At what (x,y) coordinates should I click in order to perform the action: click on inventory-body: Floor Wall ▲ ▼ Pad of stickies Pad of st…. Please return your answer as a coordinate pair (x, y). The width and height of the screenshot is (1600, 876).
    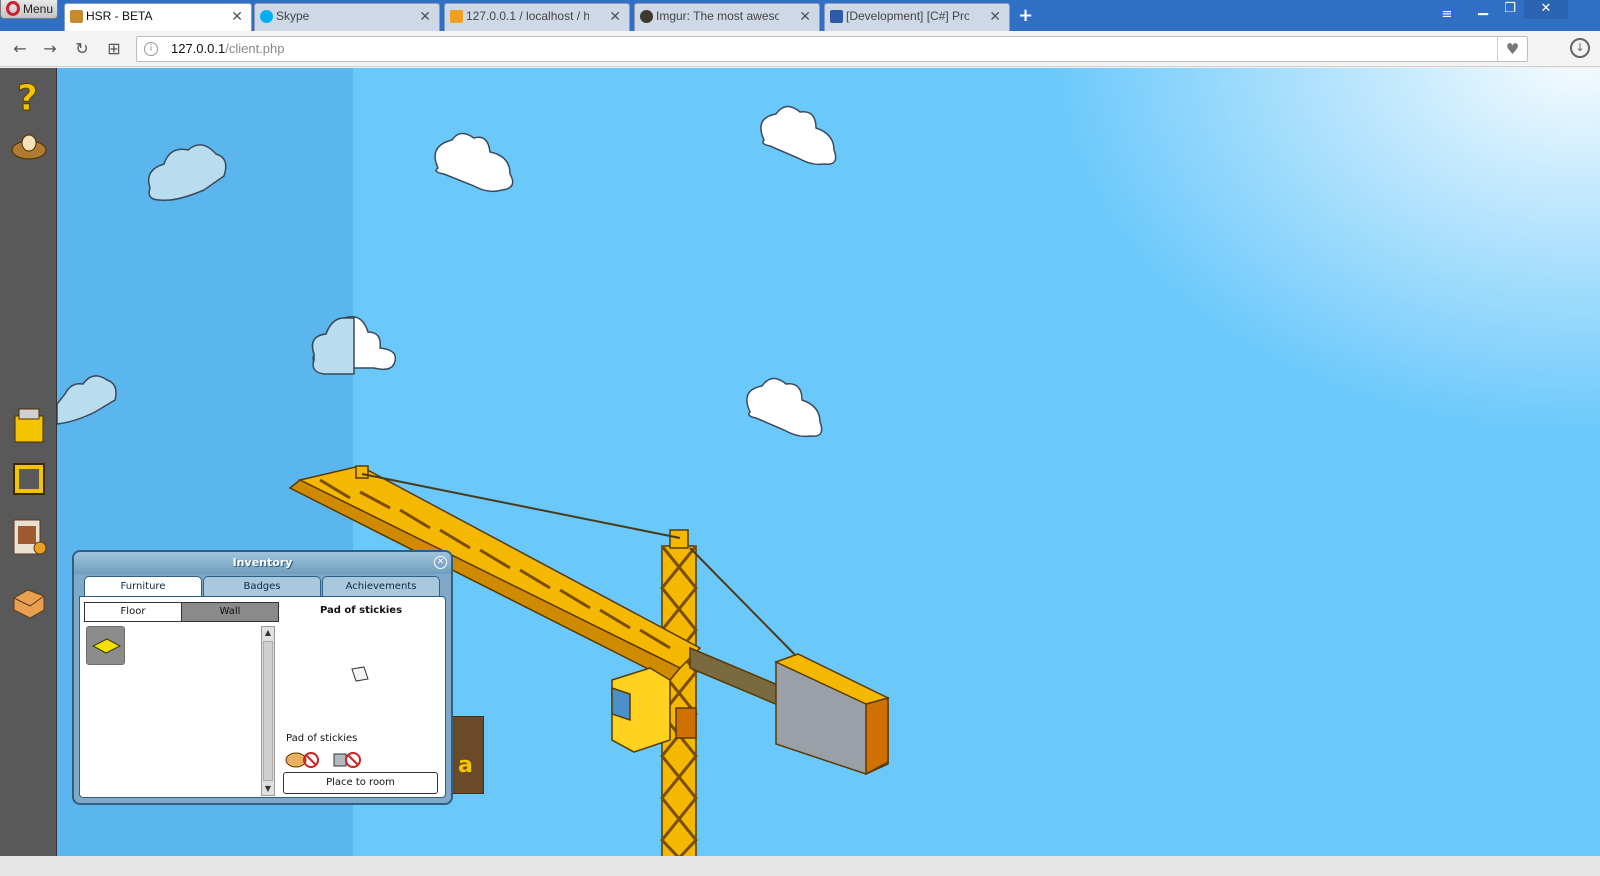
    Looking at the image, I should click on (262, 697).